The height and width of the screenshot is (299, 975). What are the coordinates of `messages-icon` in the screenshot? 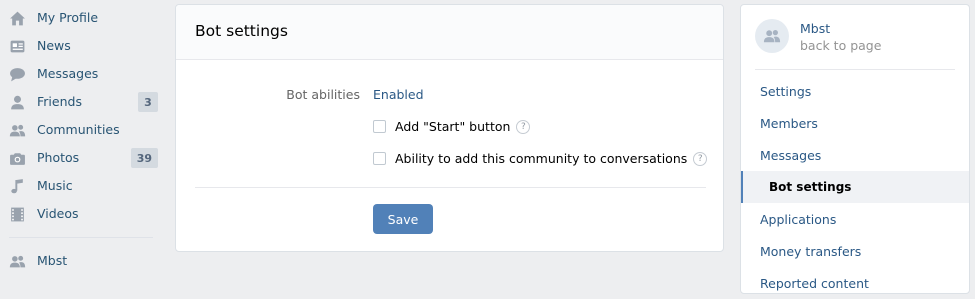 It's located at (17, 74).